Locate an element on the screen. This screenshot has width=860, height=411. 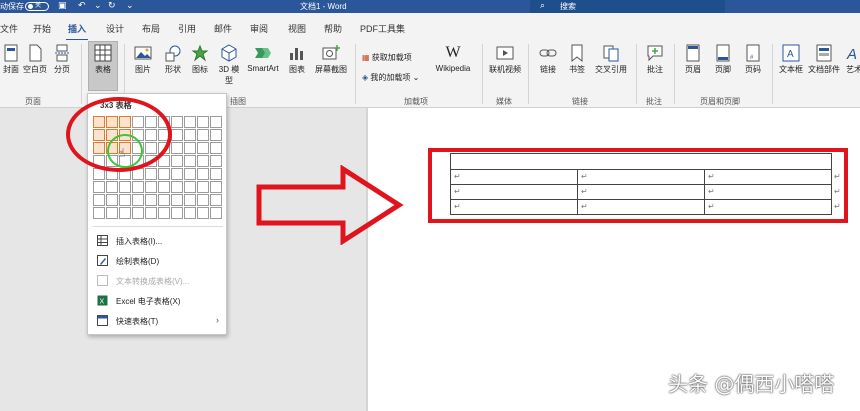
undo-icon: ↶ is located at coordinates (82, 5).